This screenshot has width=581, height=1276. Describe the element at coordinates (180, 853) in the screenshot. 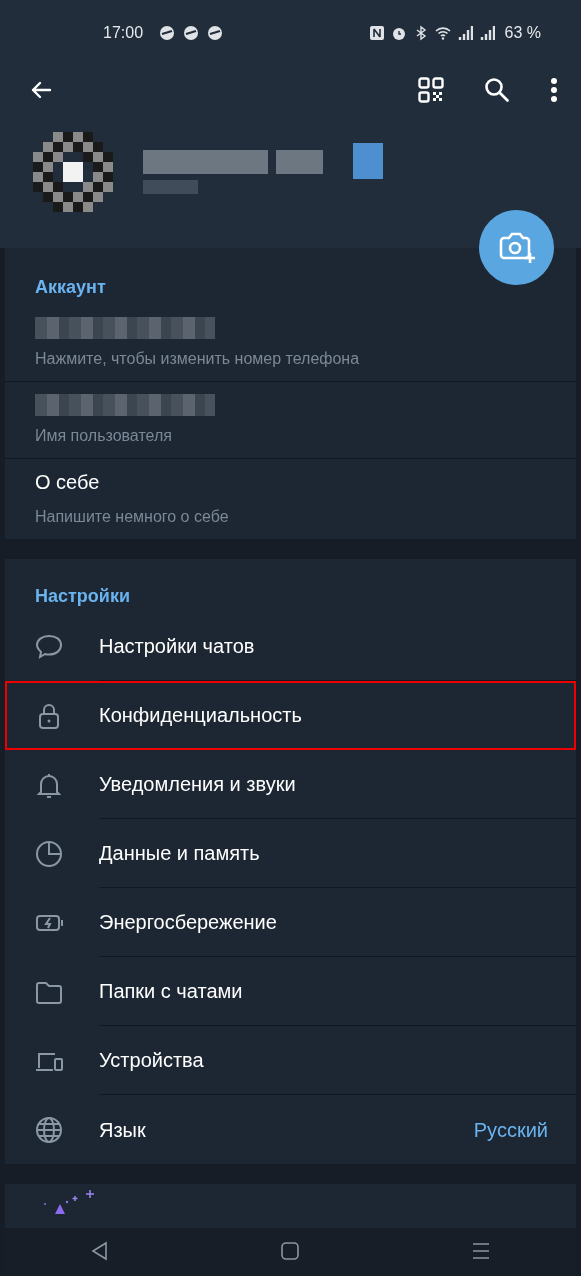

I see `settings-label: Данные и память` at that location.